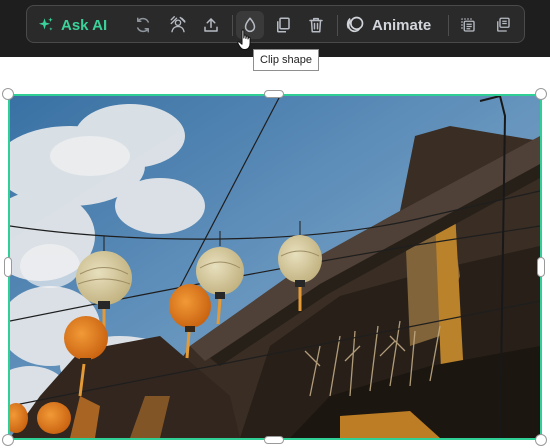  Describe the element at coordinates (274, 440) in the screenshot. I see `resize-handle-bottom` at that location.